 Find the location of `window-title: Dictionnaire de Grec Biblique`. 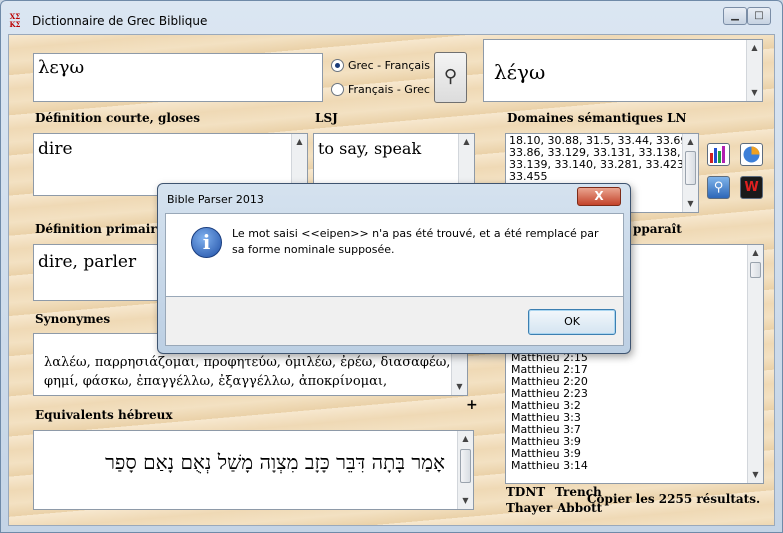

window-title: Dictionnaire de Grec Biblique is located at coordinates (120, 21).